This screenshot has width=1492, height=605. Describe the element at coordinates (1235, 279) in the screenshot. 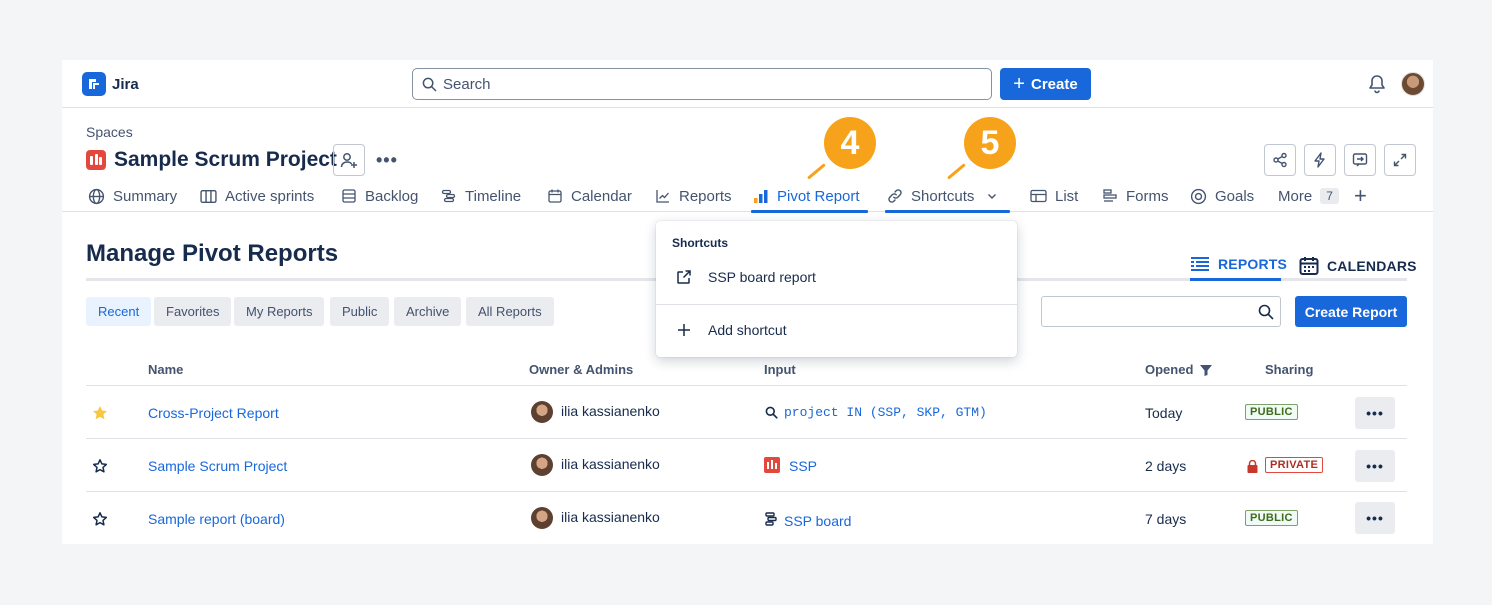

I see `reports-tab-indicator` at that location.